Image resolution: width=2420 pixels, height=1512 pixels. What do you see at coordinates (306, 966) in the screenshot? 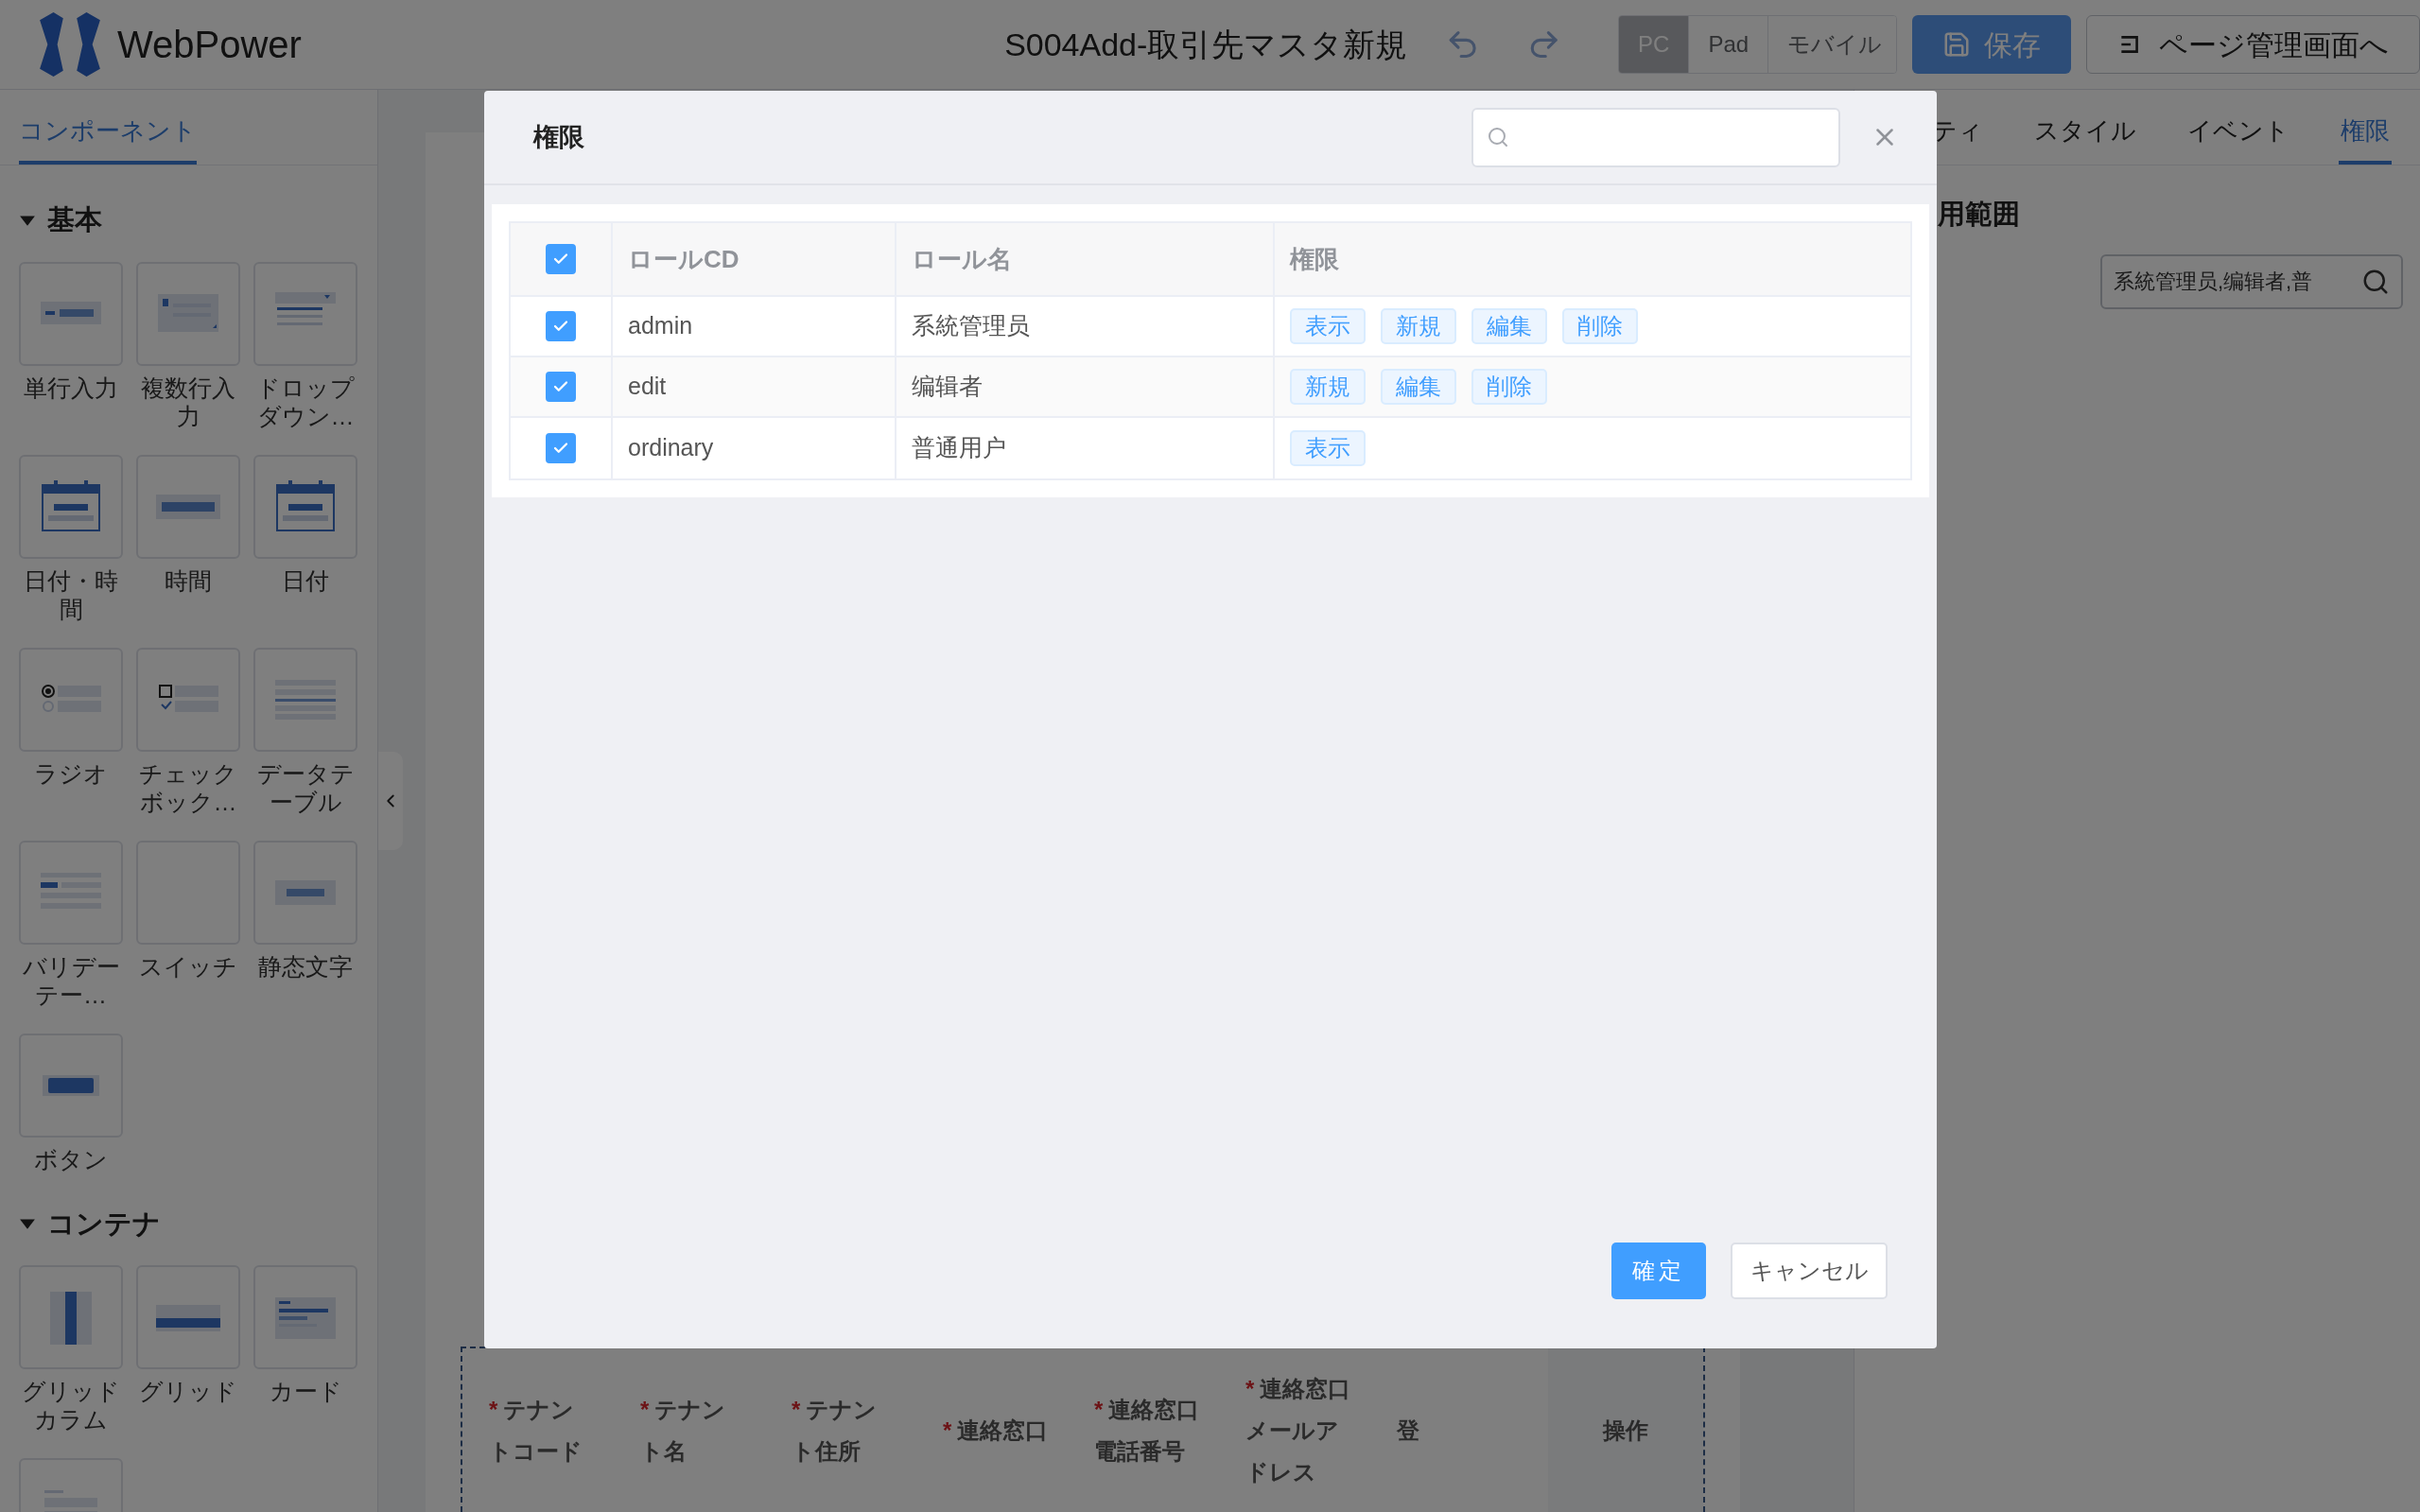
I see `component-label: 静态文字` at bounding box center [306, 966].